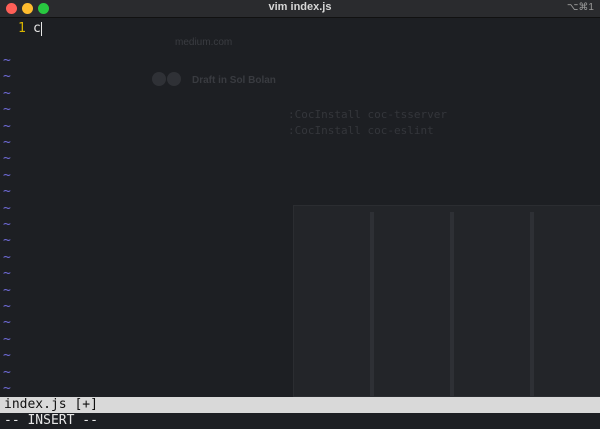 Image resolution: width=600 pixels, height=429 pixels. Describe the element at coordinates (37, 28) in the screenshot. I see `editor-line-text: c` at that location.